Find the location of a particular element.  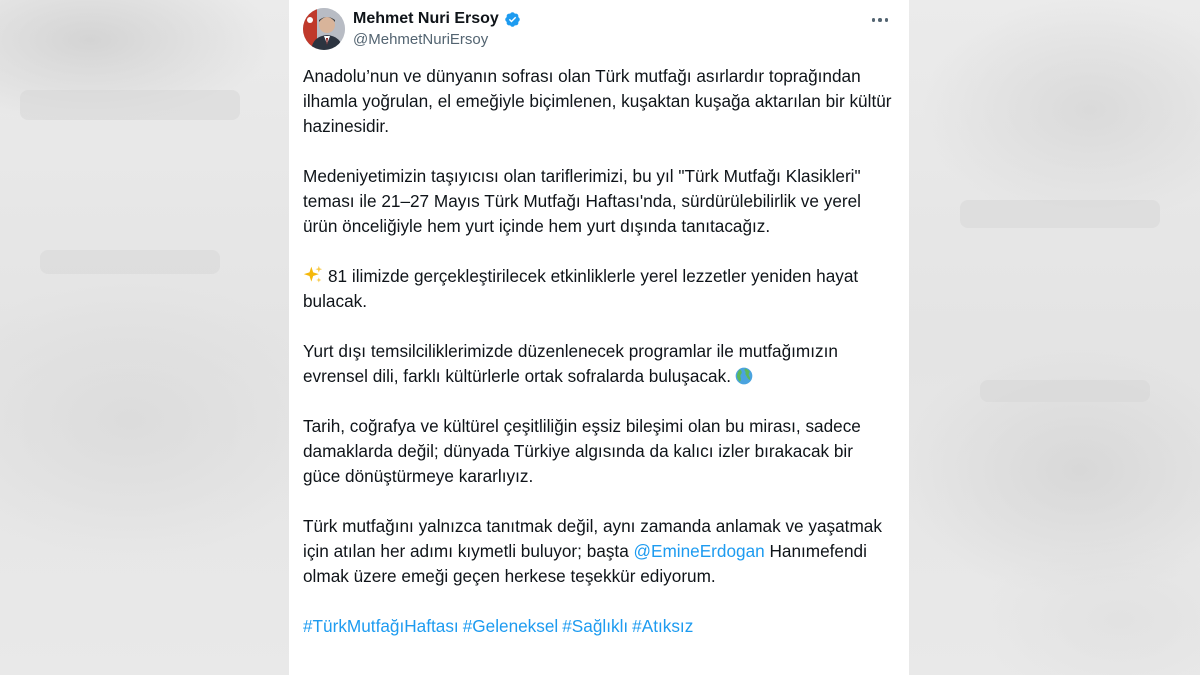

mention-link: @EmineErdogan is located at coordinates (699, 551).